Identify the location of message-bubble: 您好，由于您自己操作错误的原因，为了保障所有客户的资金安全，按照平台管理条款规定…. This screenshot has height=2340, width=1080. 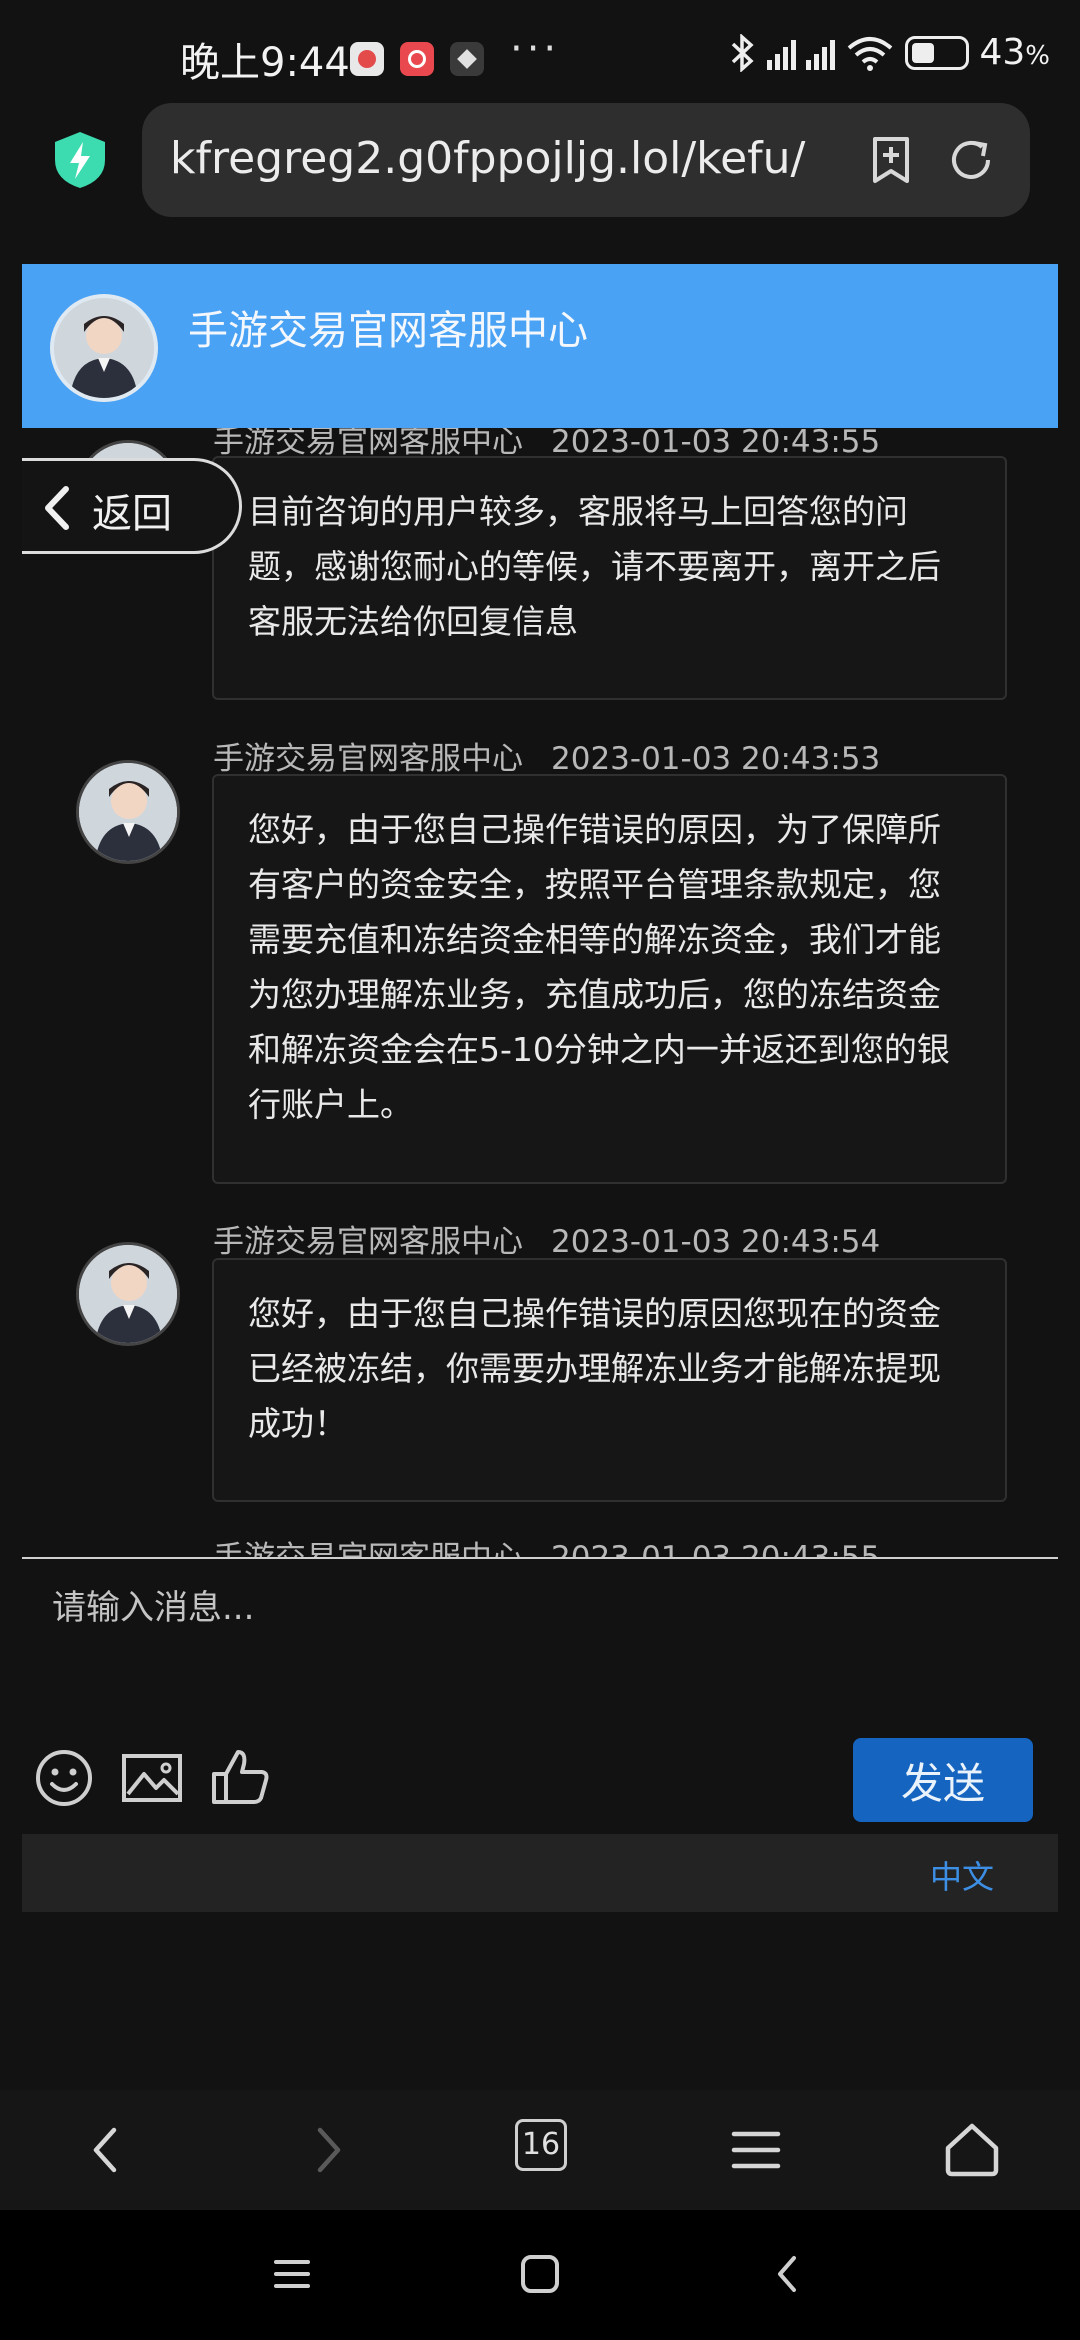
(609, 979).